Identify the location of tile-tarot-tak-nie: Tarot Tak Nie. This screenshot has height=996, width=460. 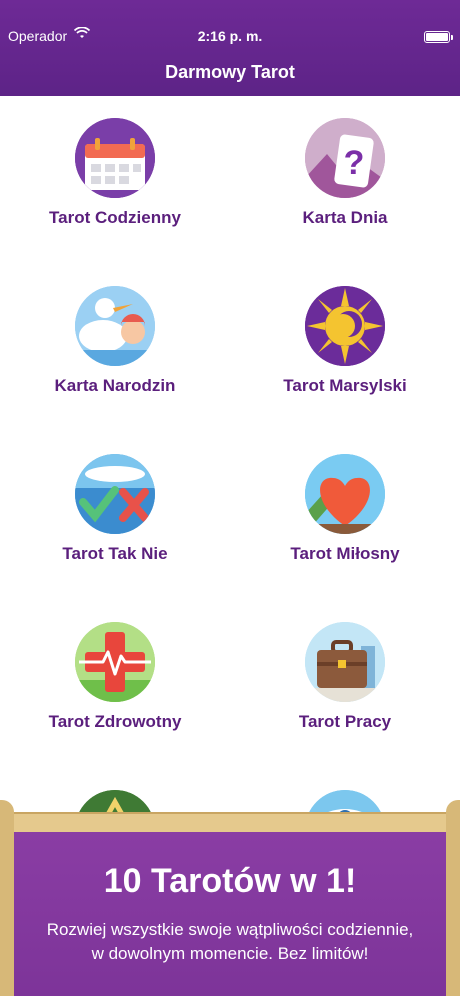
(115, 512).